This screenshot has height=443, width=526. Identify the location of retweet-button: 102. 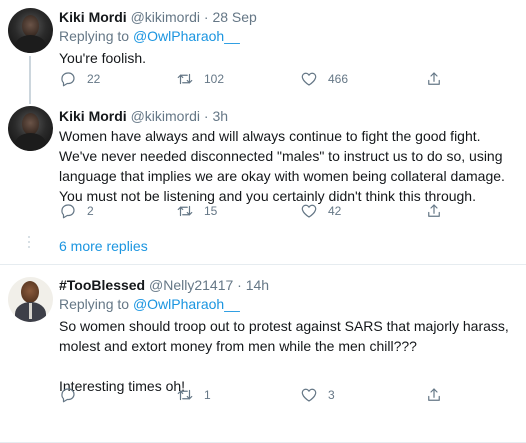
(200, 79).